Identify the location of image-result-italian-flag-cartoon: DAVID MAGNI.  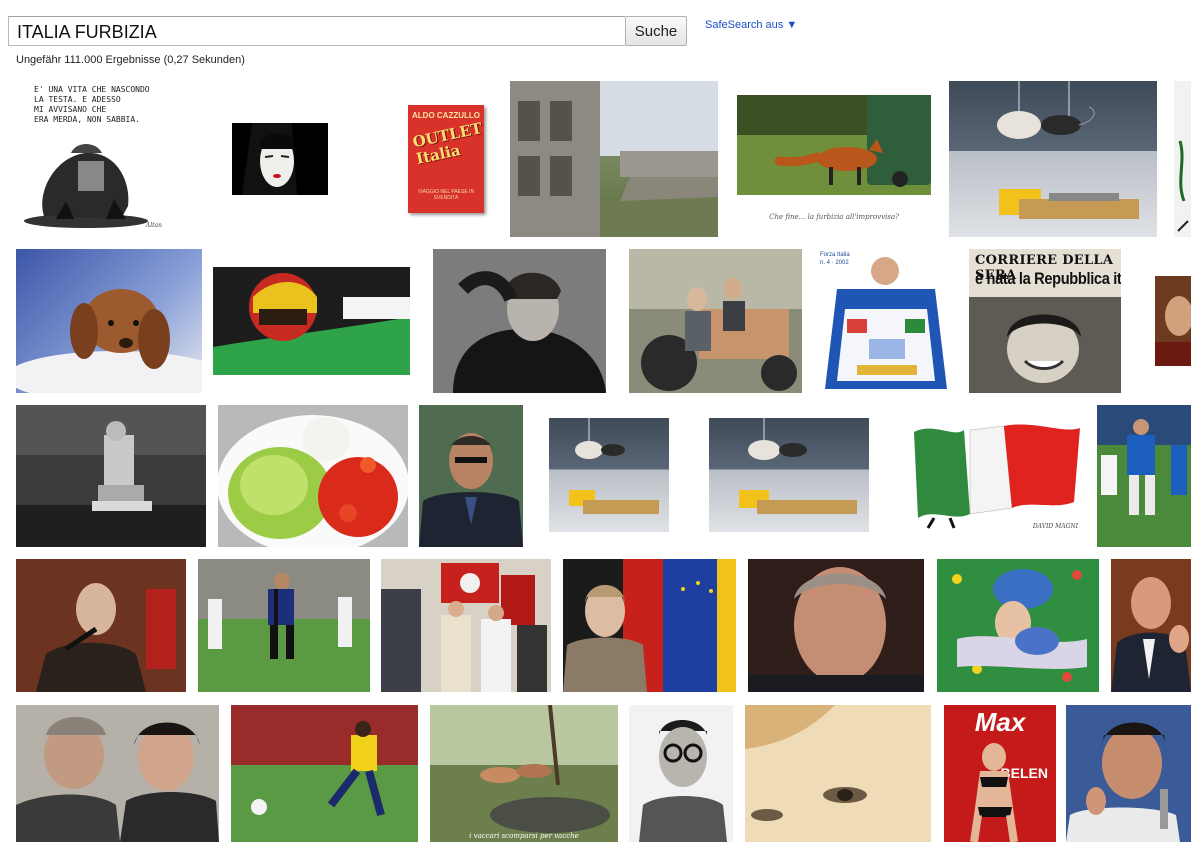
(989, 475).